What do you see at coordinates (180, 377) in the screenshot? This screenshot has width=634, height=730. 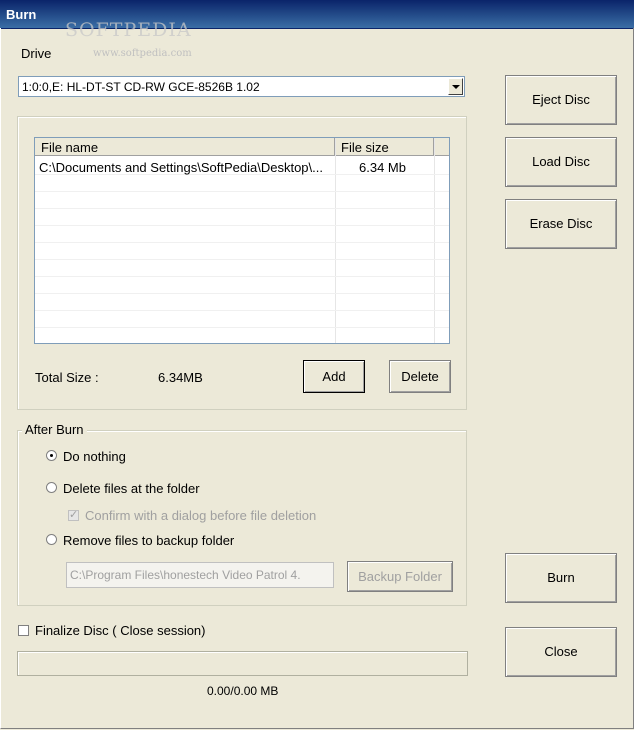 I see `total-size-value: 6.34MB` at bounding box center [180, 377].